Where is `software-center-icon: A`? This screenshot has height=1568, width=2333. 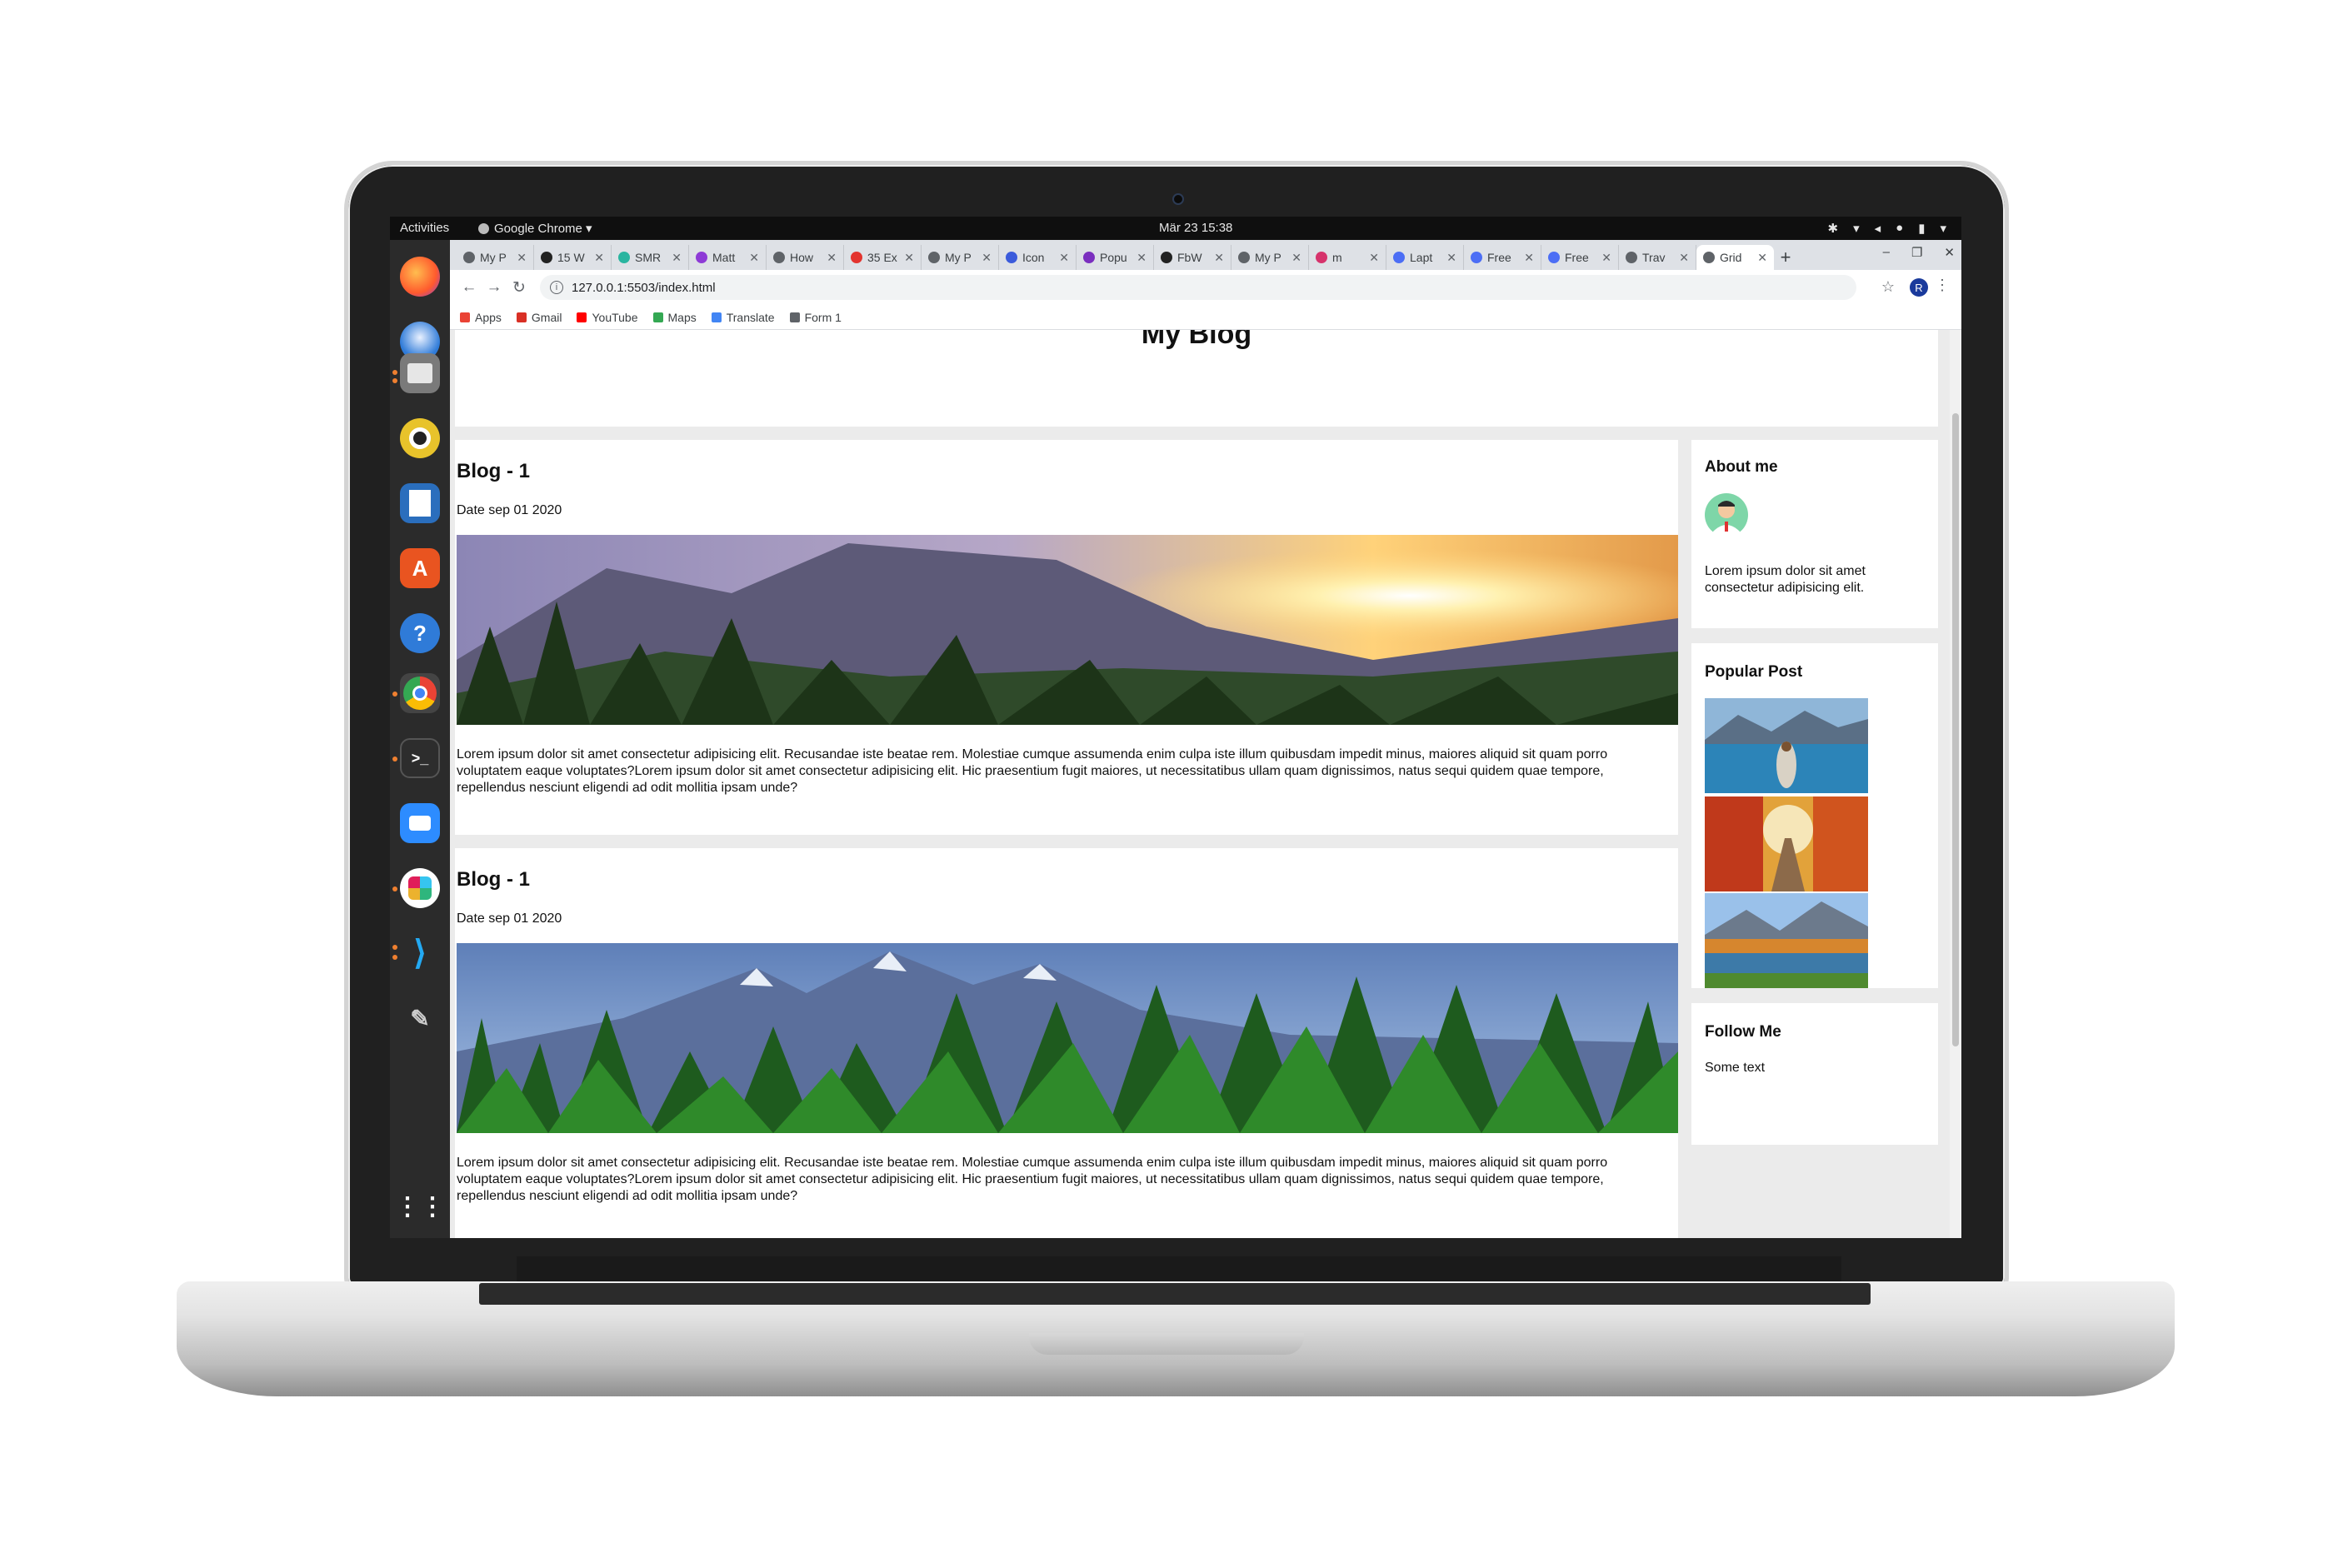 software-center-icon: A is located at coordinates (420, 568).